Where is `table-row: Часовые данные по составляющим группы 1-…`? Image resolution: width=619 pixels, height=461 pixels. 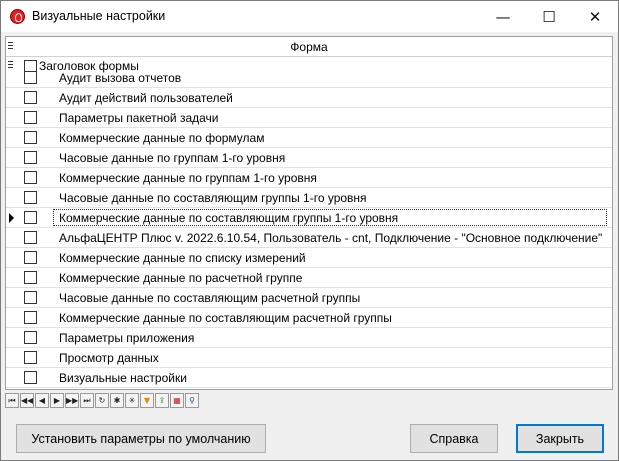 table-row: Часовые данные по составляющим группы 1-… is located at coordinates (309, 198).